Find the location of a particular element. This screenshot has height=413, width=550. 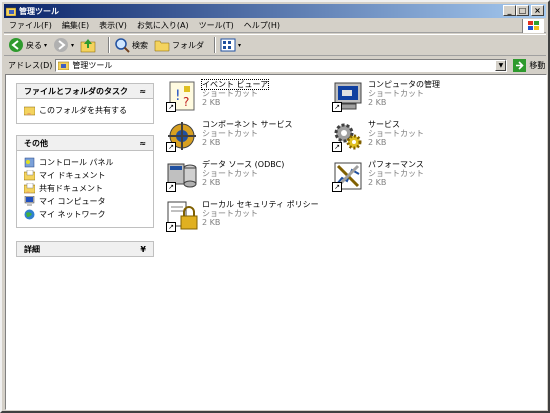

file-item-performance: ↗ パフォーマンス ショートカット 2 KB is located at coordinates (417, 176).